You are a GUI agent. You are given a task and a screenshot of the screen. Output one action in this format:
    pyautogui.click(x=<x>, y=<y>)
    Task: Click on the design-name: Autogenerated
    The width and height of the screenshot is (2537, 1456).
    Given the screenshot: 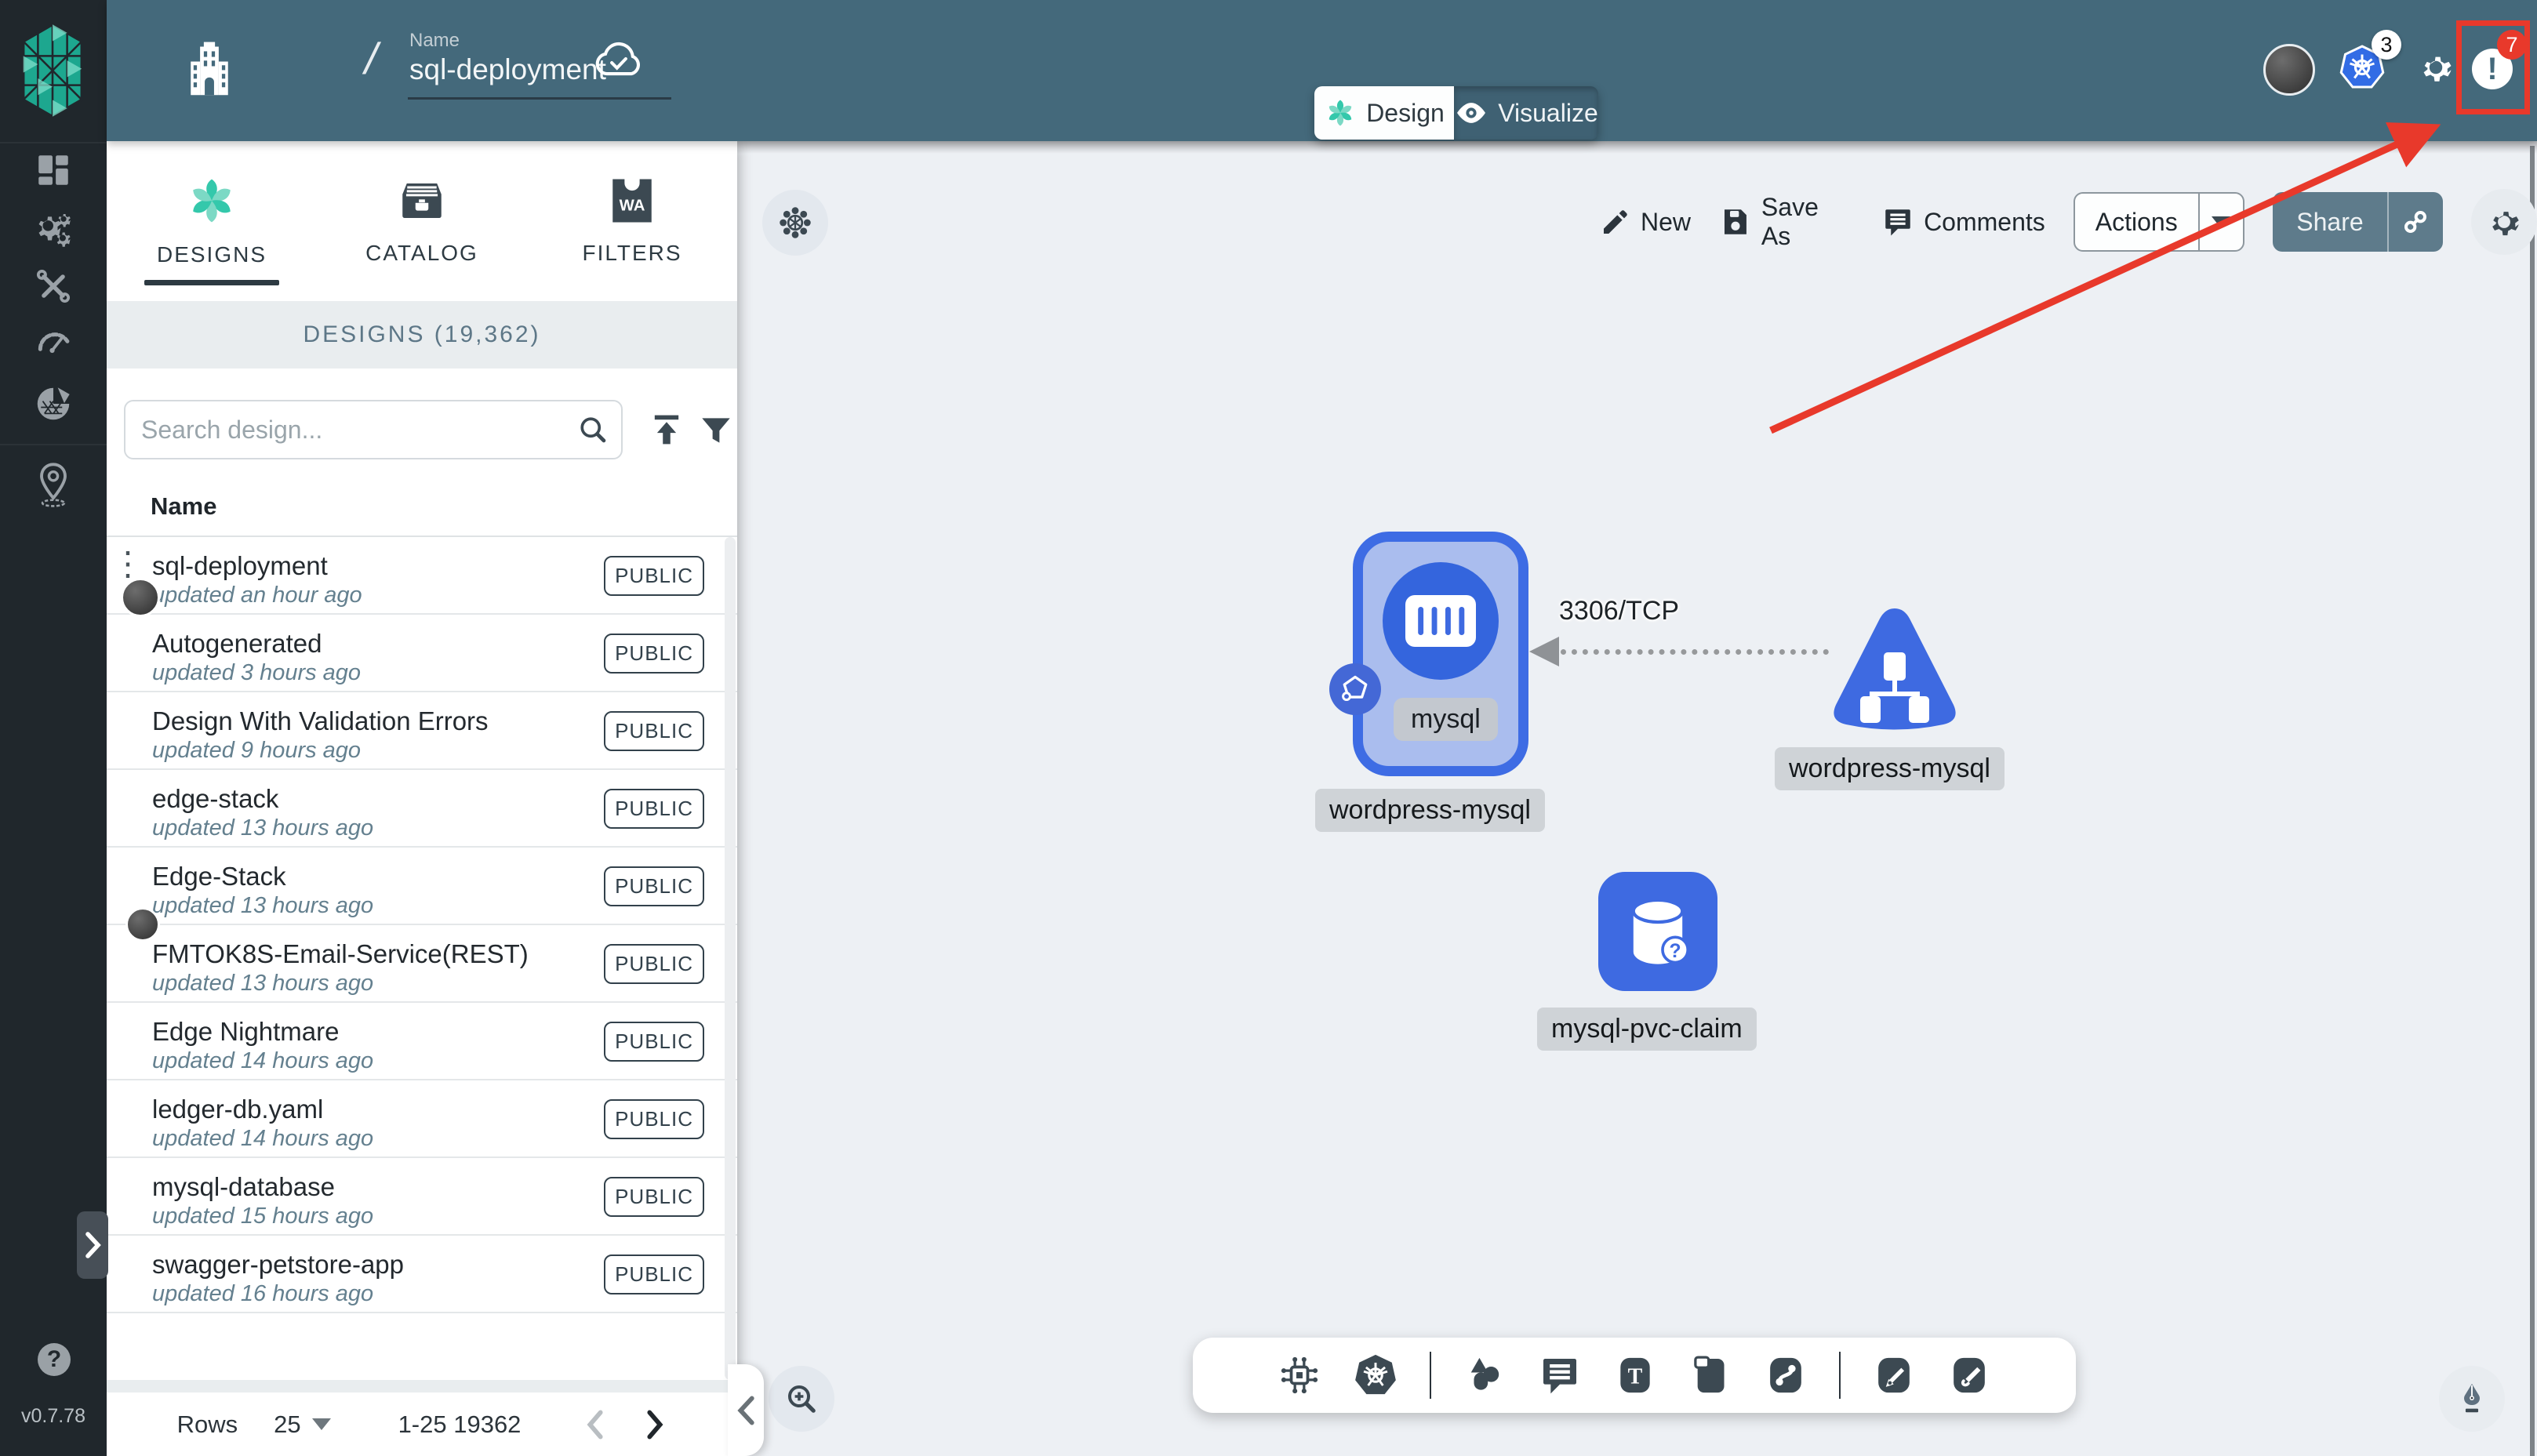 What is the action you would take?
    pyautogui.click(x=237, y=644)
    